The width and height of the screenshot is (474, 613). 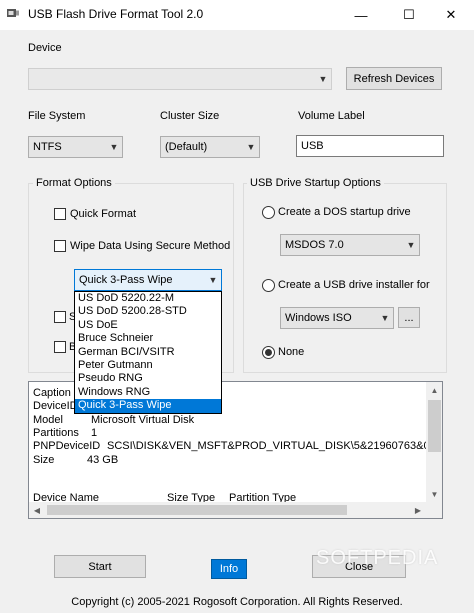 What do you see at coordinates (434, 426) in the screenshot?
I see `scrollbar-thumb` at bounding box center [434, 426].